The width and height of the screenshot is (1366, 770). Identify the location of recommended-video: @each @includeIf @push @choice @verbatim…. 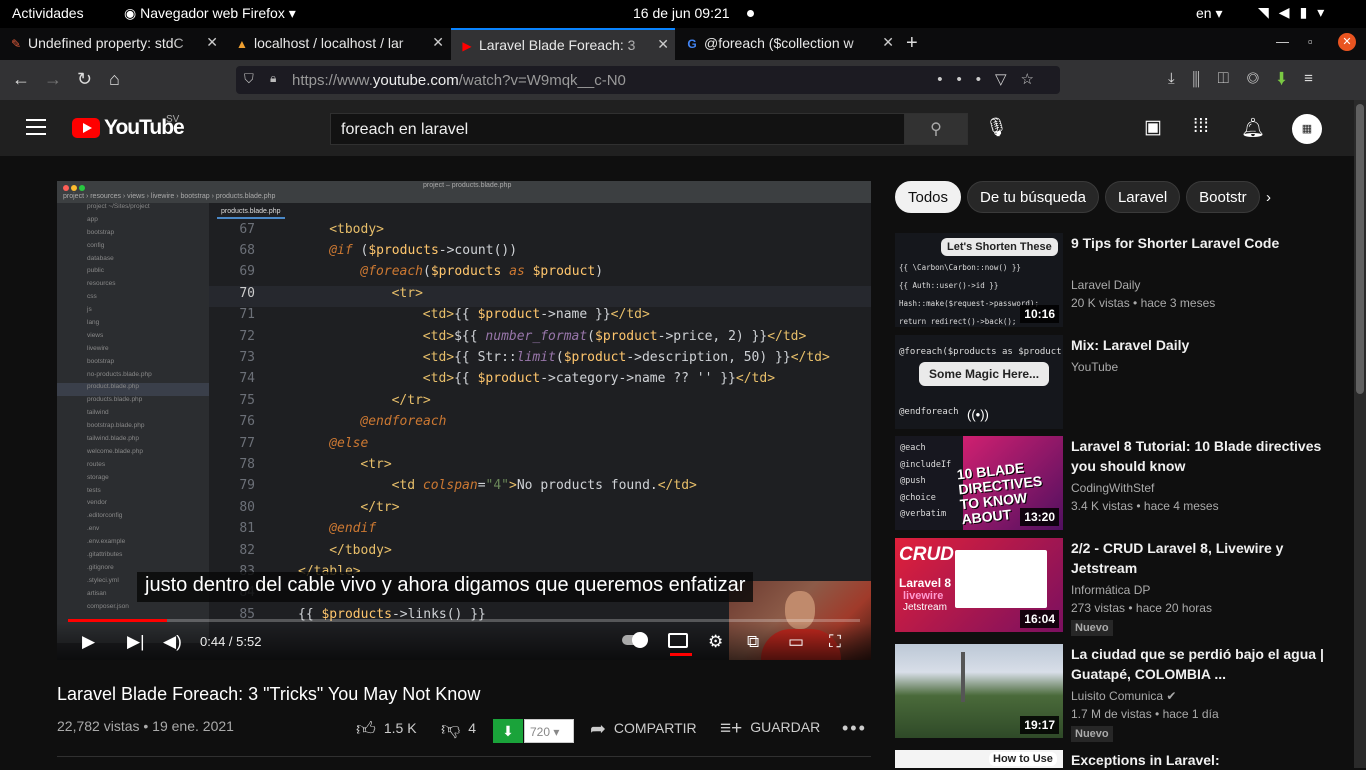
(1122, 484).